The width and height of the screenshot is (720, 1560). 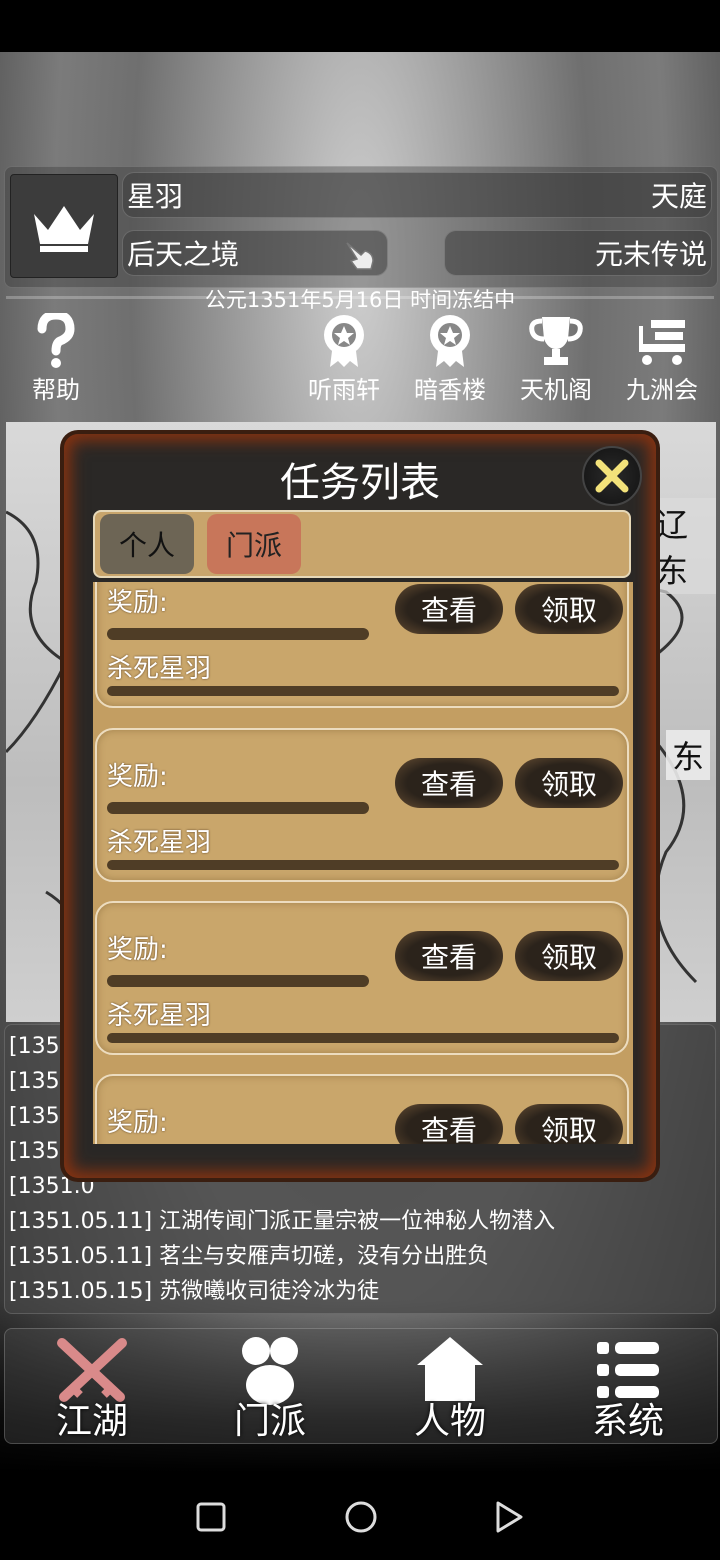 What do you see at coordinates (688, 755) in the screenshot?
I see `map-label-dong: 东` at bounding box center [688, 755].